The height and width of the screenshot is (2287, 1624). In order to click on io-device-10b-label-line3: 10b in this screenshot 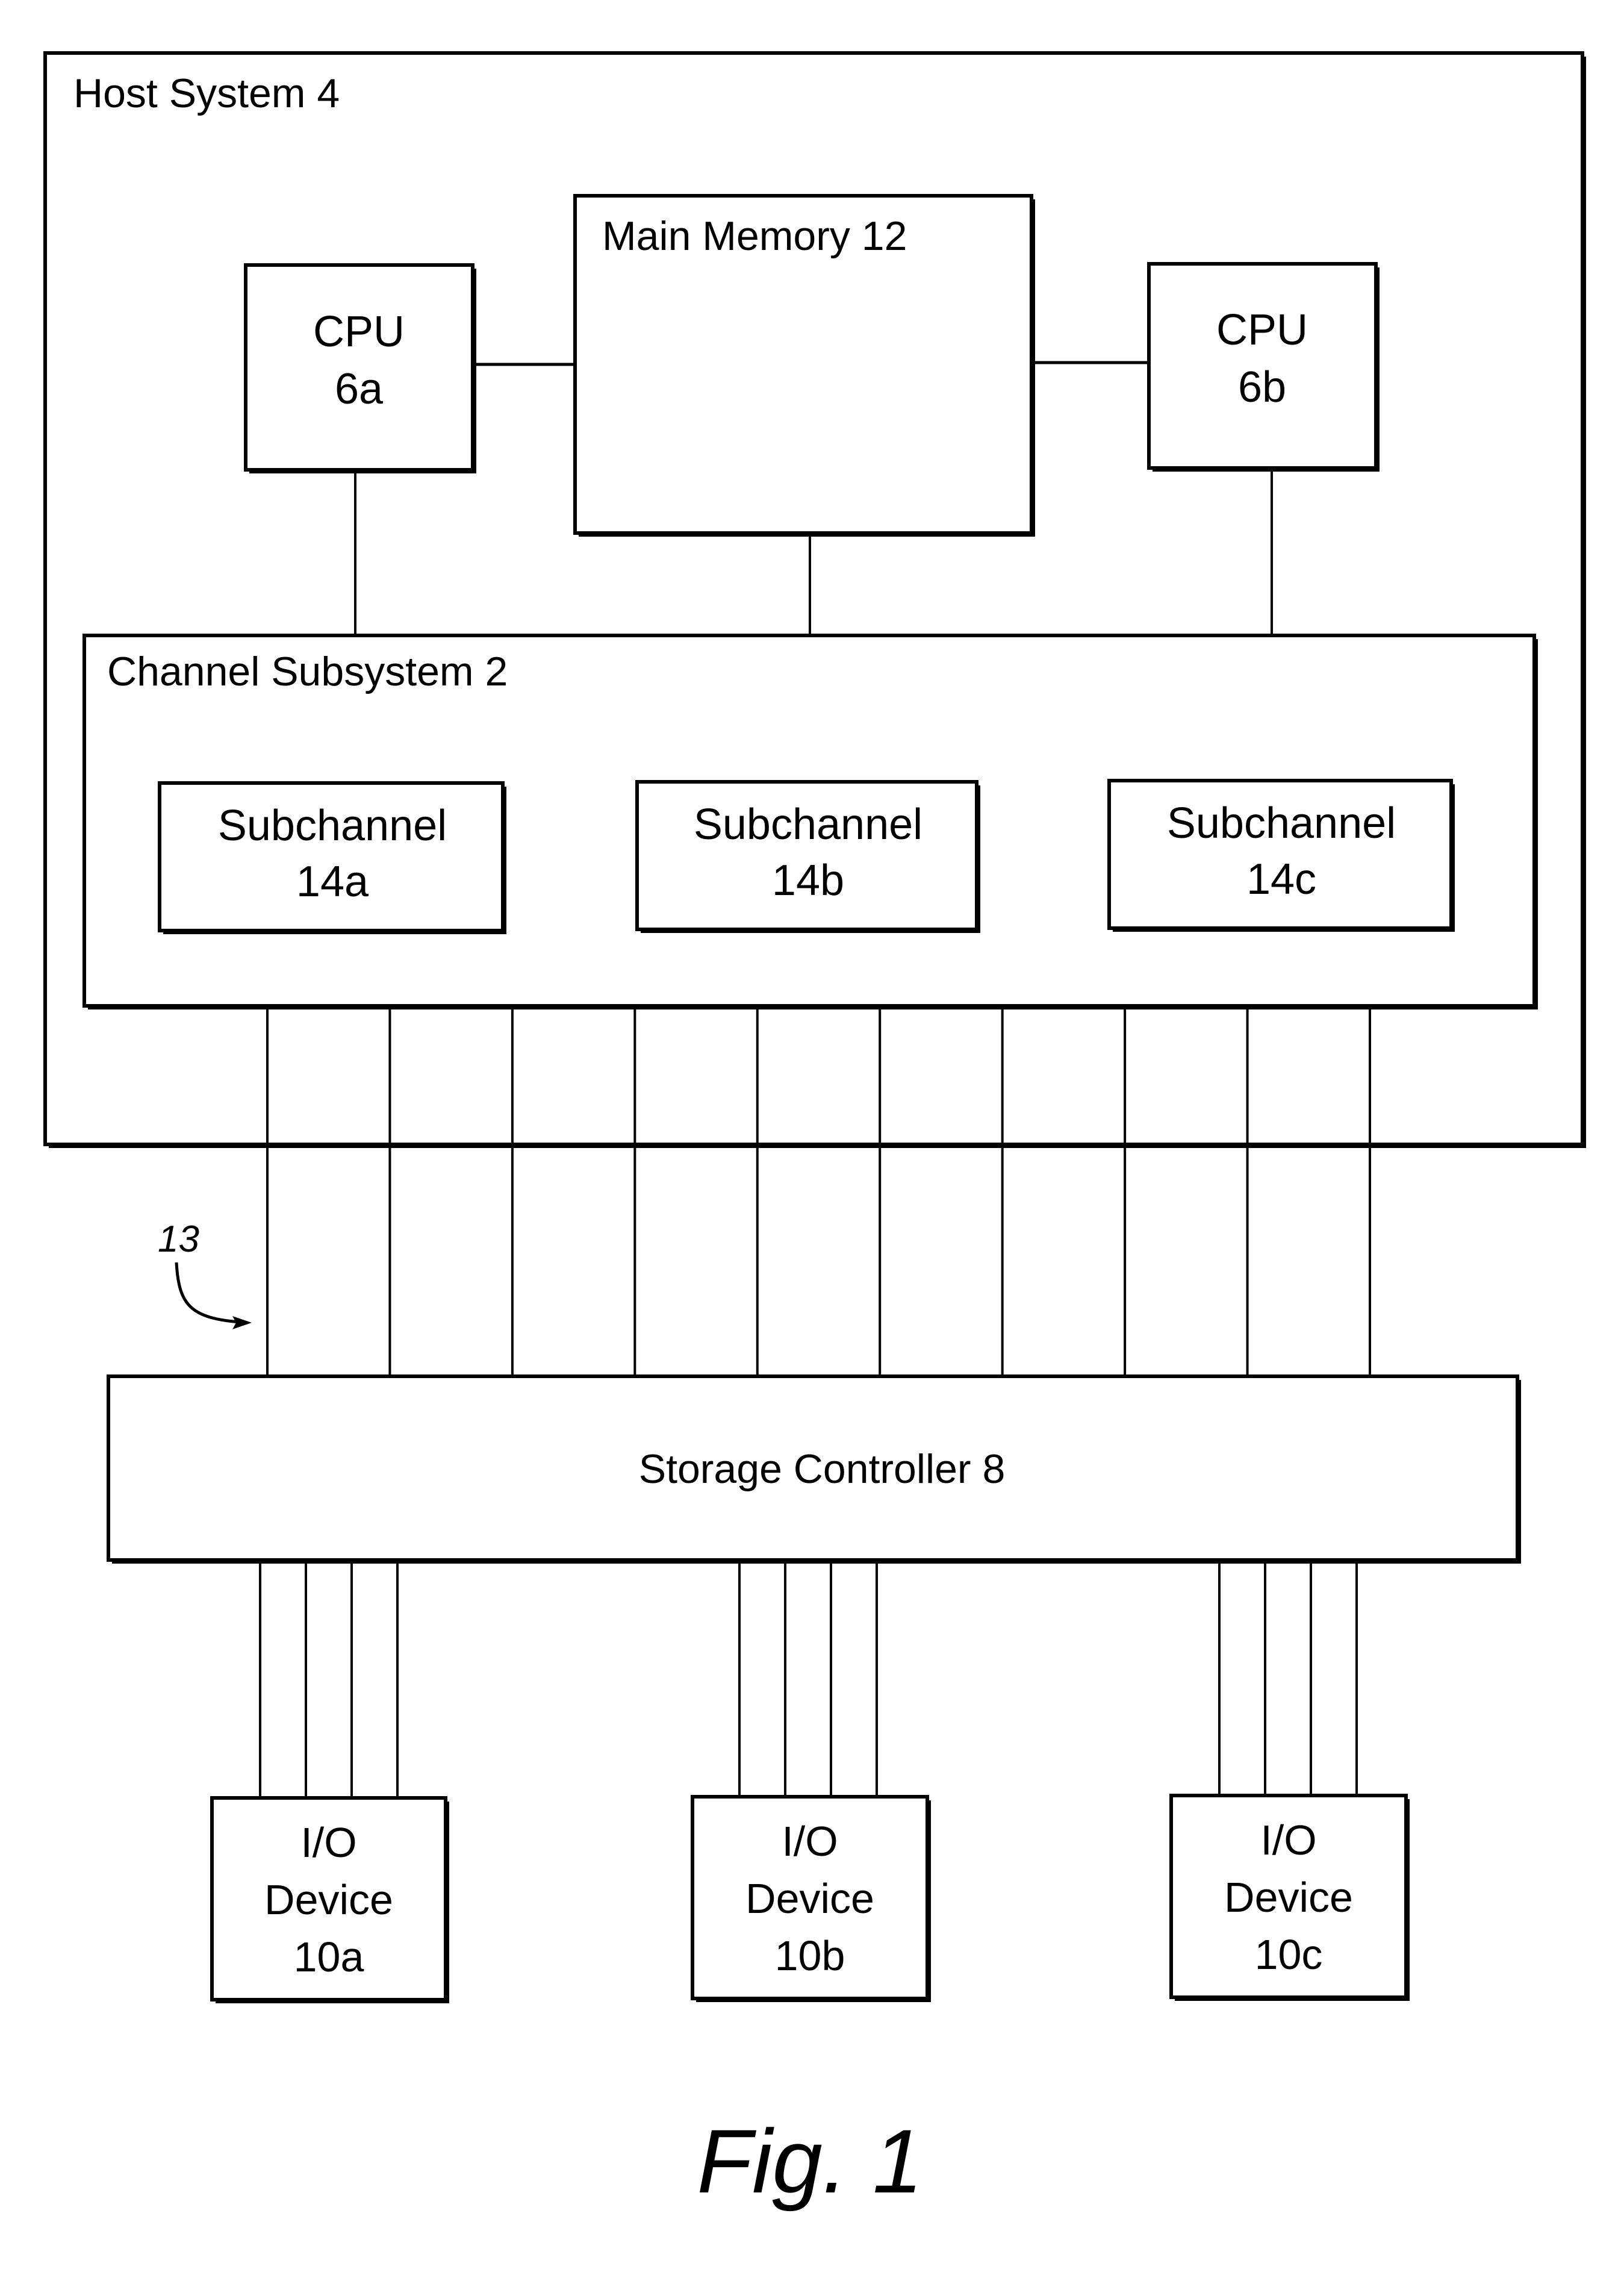, I will do `click(810, 1956)`.